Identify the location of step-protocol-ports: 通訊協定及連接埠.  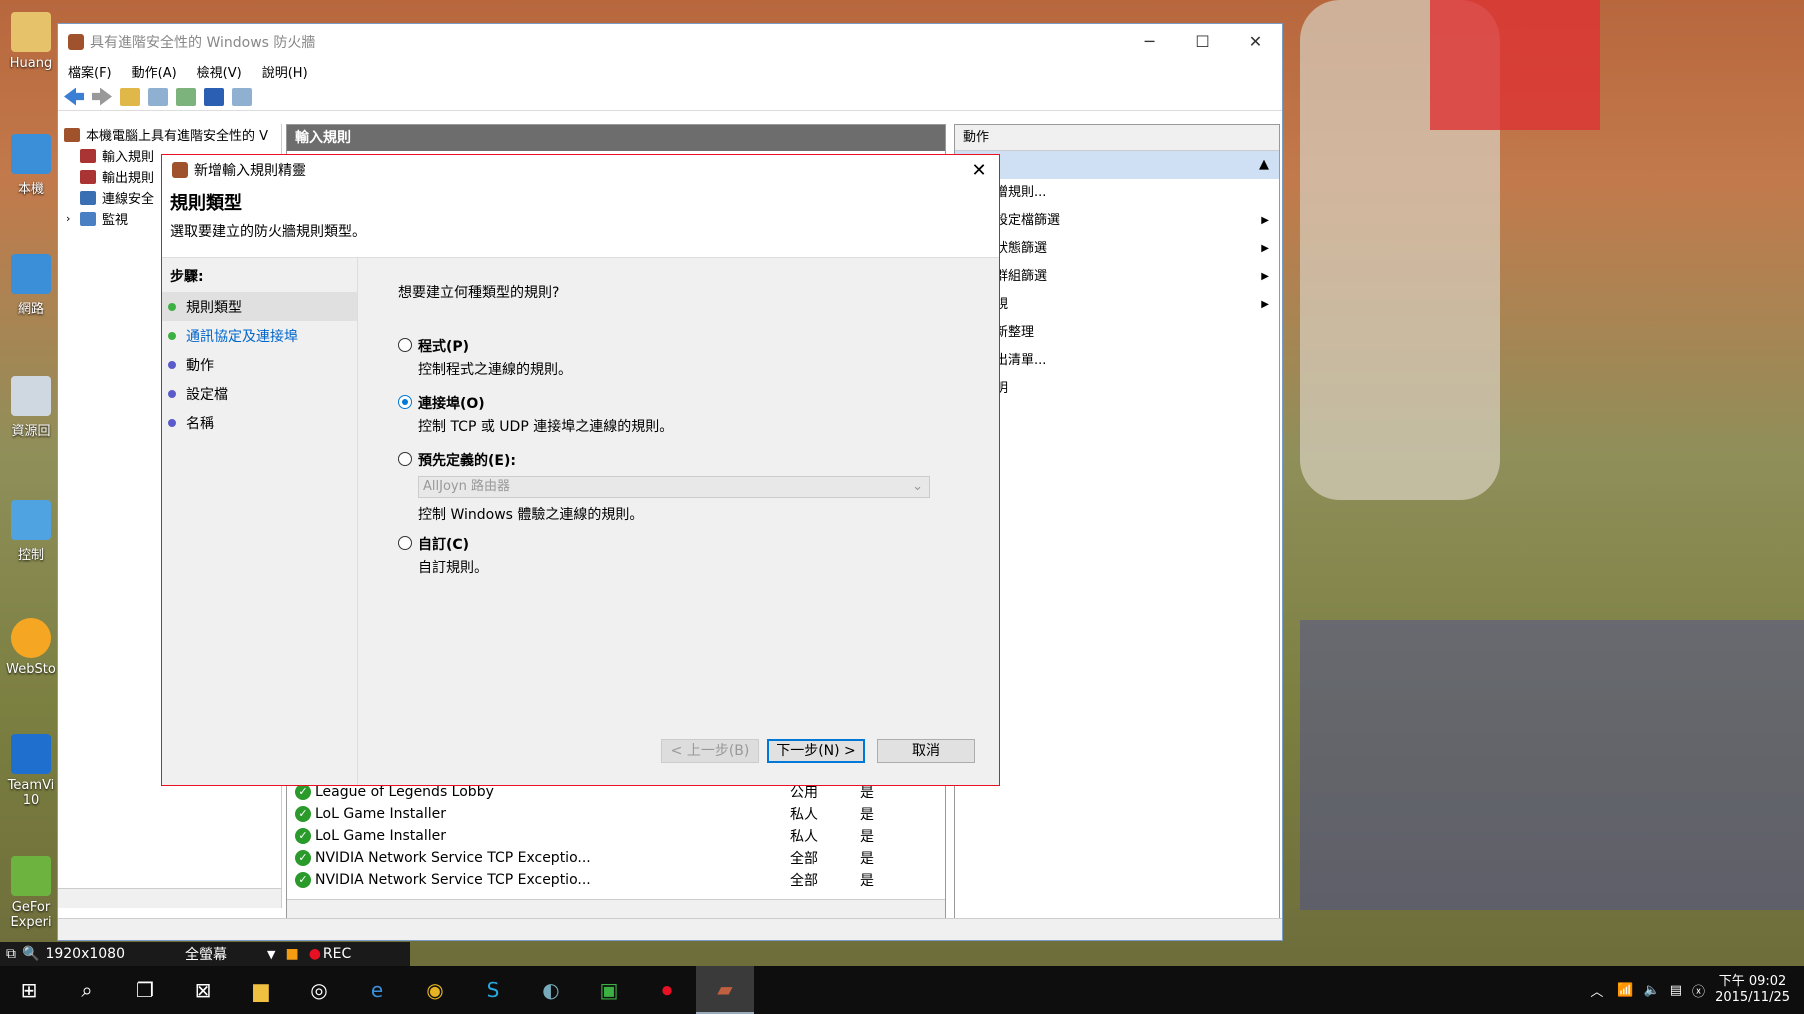
(259, 335).